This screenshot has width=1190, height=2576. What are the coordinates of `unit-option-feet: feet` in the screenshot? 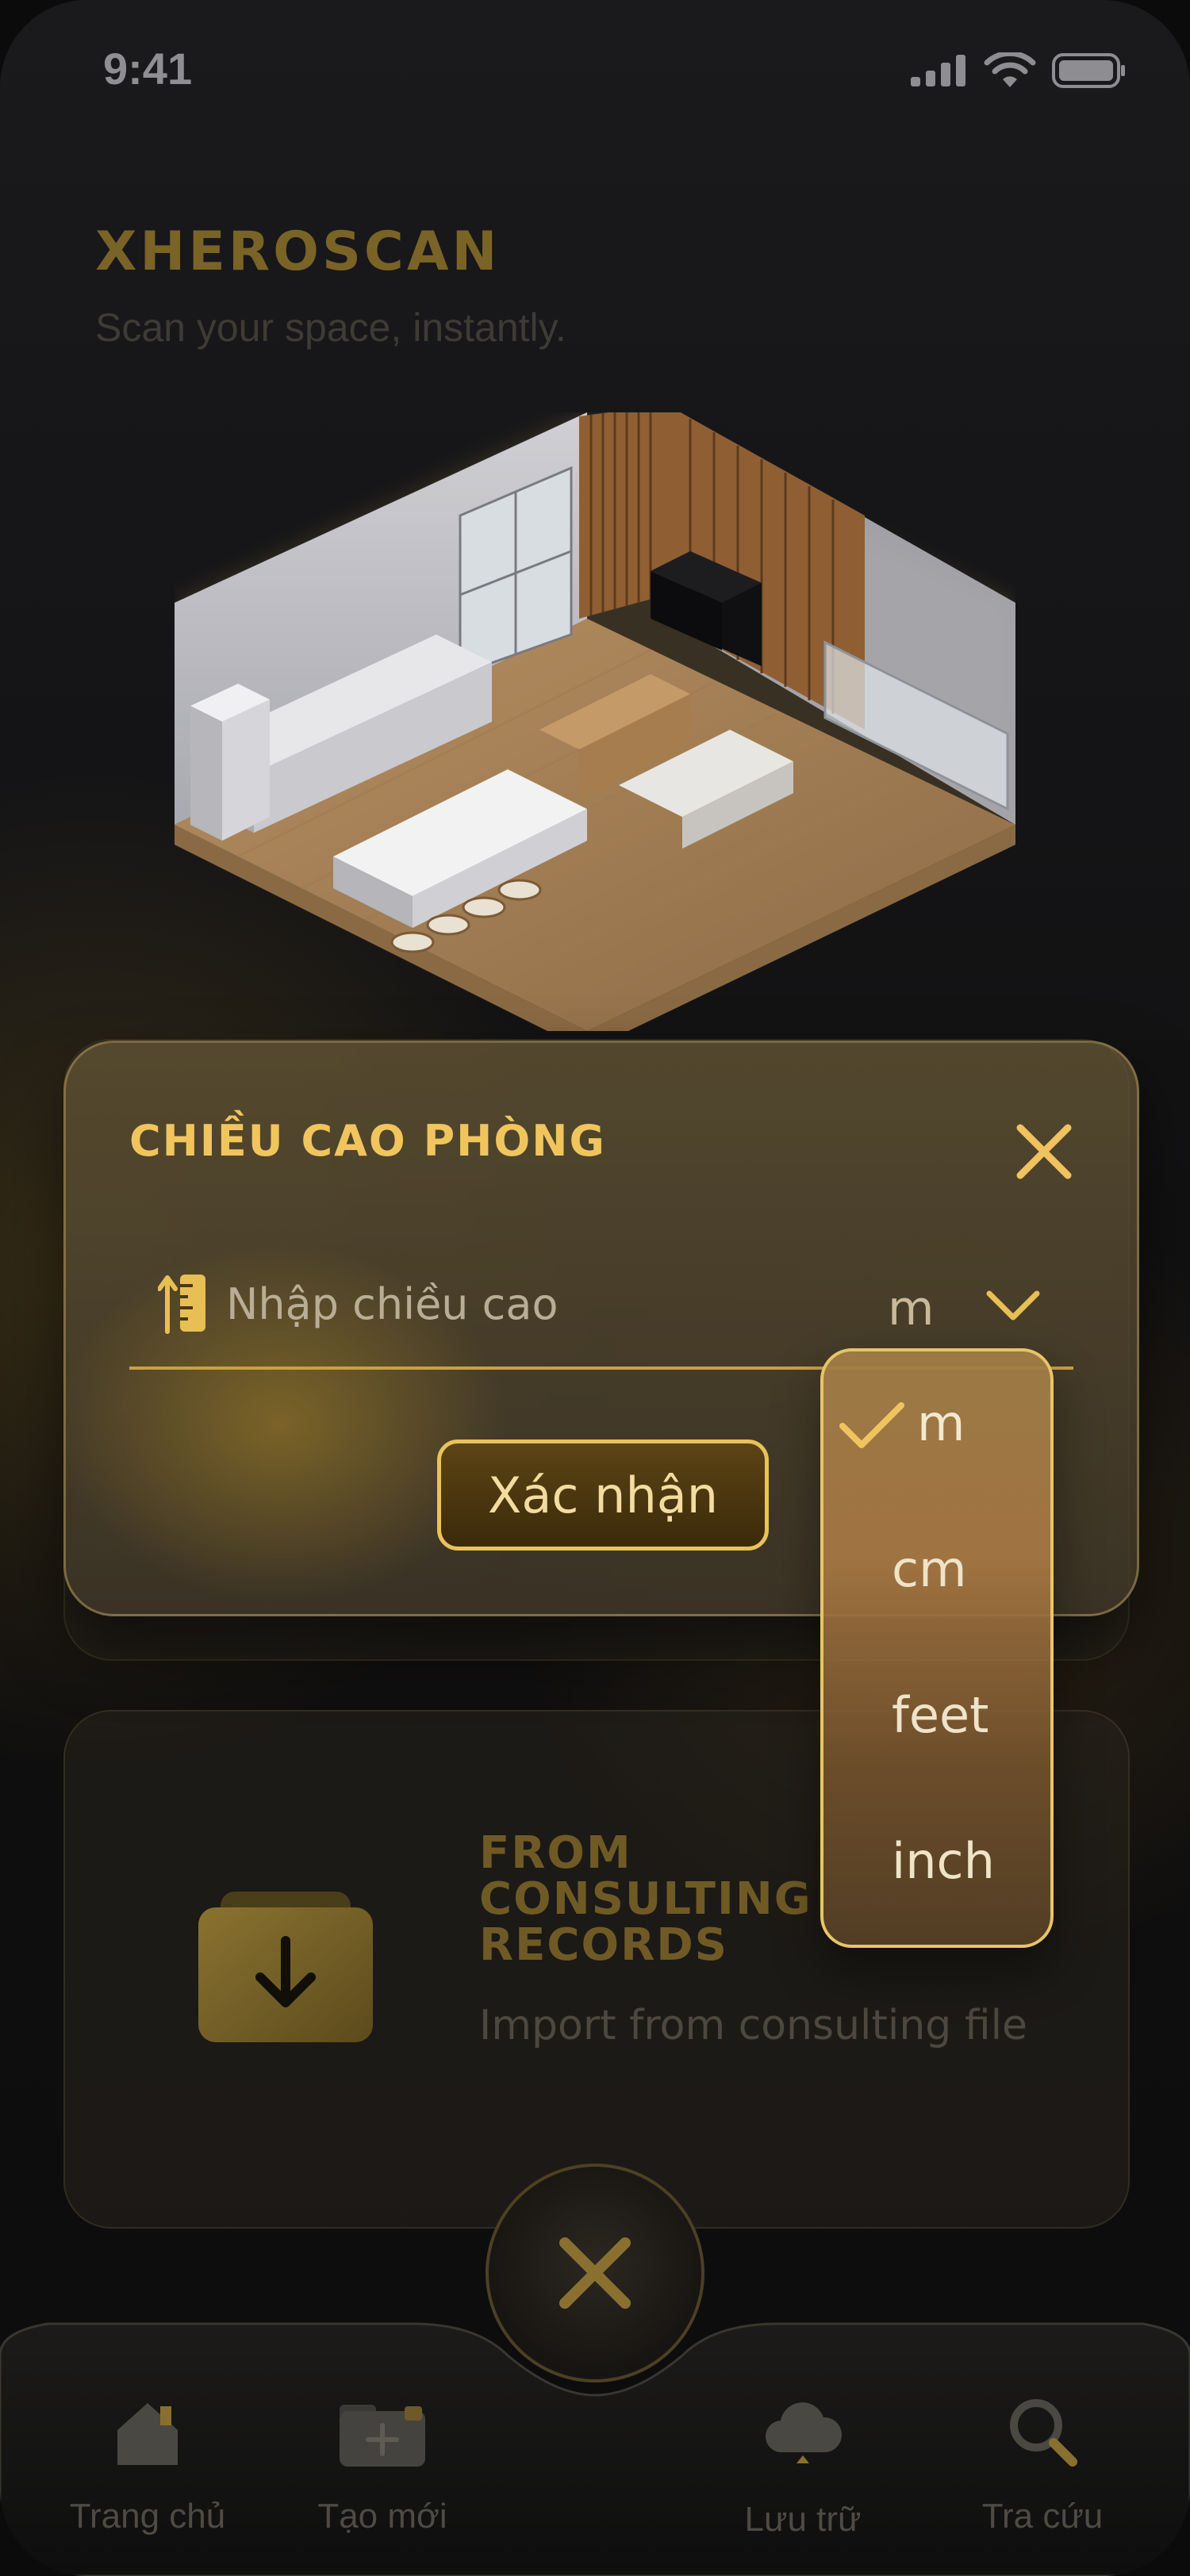 It's located at (936, 1716).